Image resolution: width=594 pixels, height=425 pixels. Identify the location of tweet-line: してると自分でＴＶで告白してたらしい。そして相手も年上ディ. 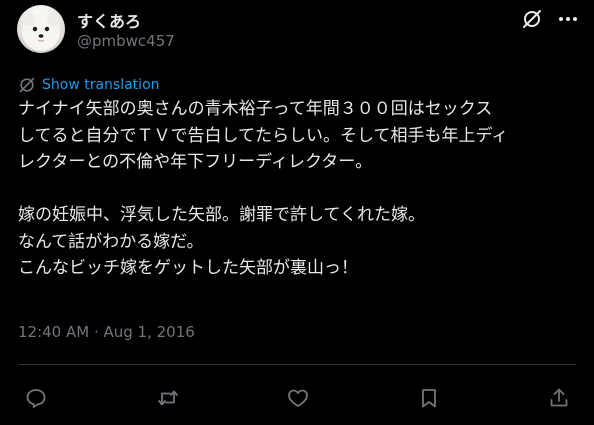
(263, 135).